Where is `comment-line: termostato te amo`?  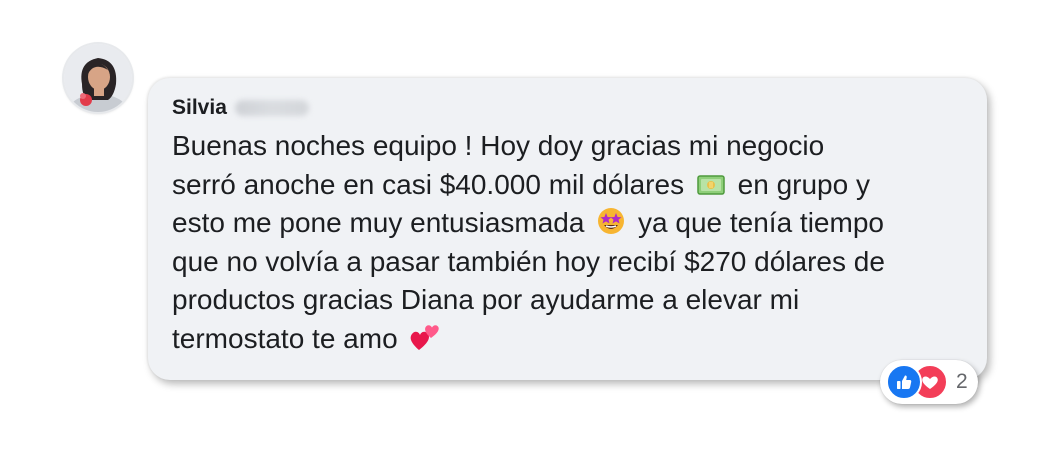 comment-line: termostato te amo is located at coordinates (567, 339).